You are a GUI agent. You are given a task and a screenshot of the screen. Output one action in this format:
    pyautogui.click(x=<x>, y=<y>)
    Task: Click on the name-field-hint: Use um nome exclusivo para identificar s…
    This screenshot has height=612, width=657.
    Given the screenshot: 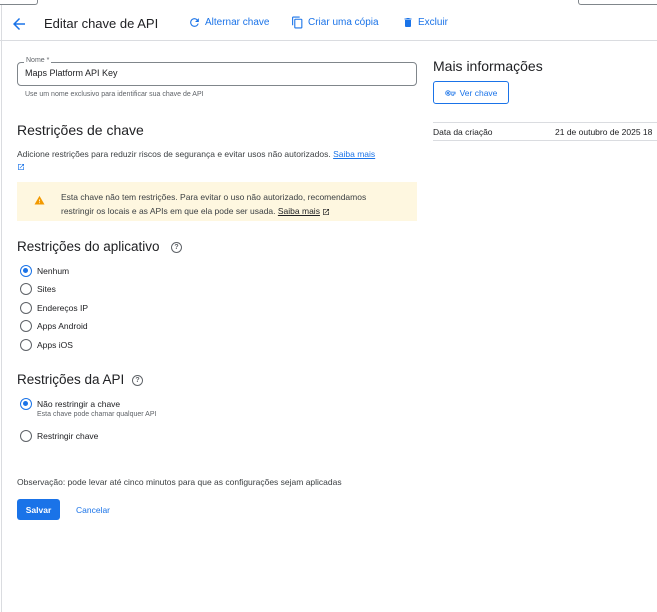 What is the action you would take?
    pyautogui.click(x=114, y=94)
    